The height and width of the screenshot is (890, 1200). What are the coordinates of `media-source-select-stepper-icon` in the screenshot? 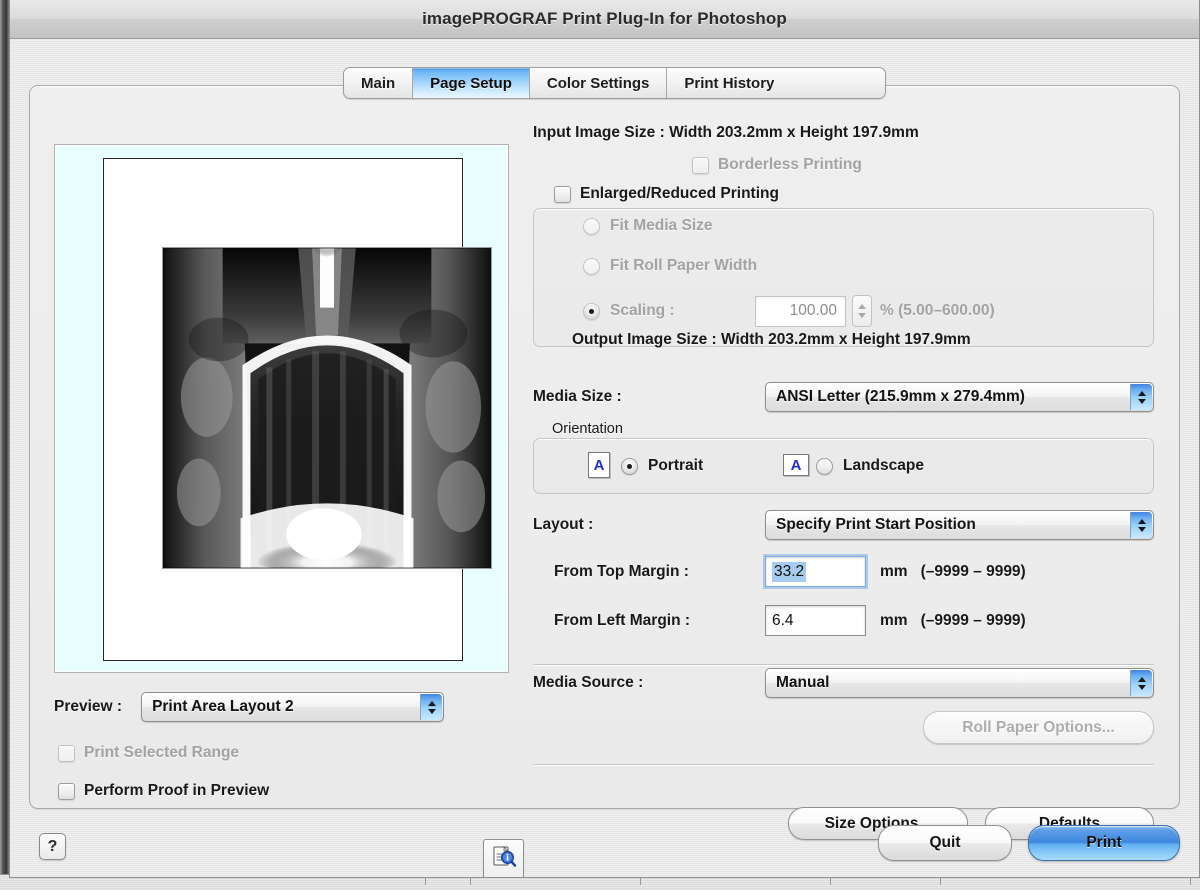 It's located at (1141, 683).